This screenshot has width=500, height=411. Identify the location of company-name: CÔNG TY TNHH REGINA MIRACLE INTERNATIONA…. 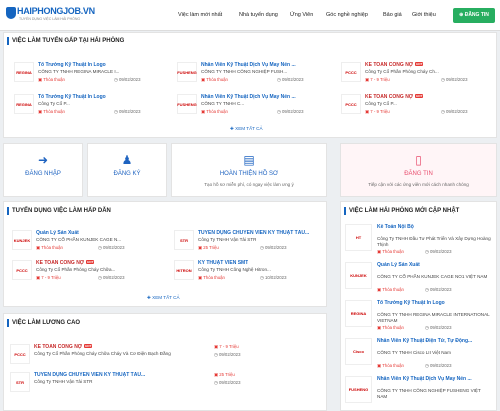
(433, 317).